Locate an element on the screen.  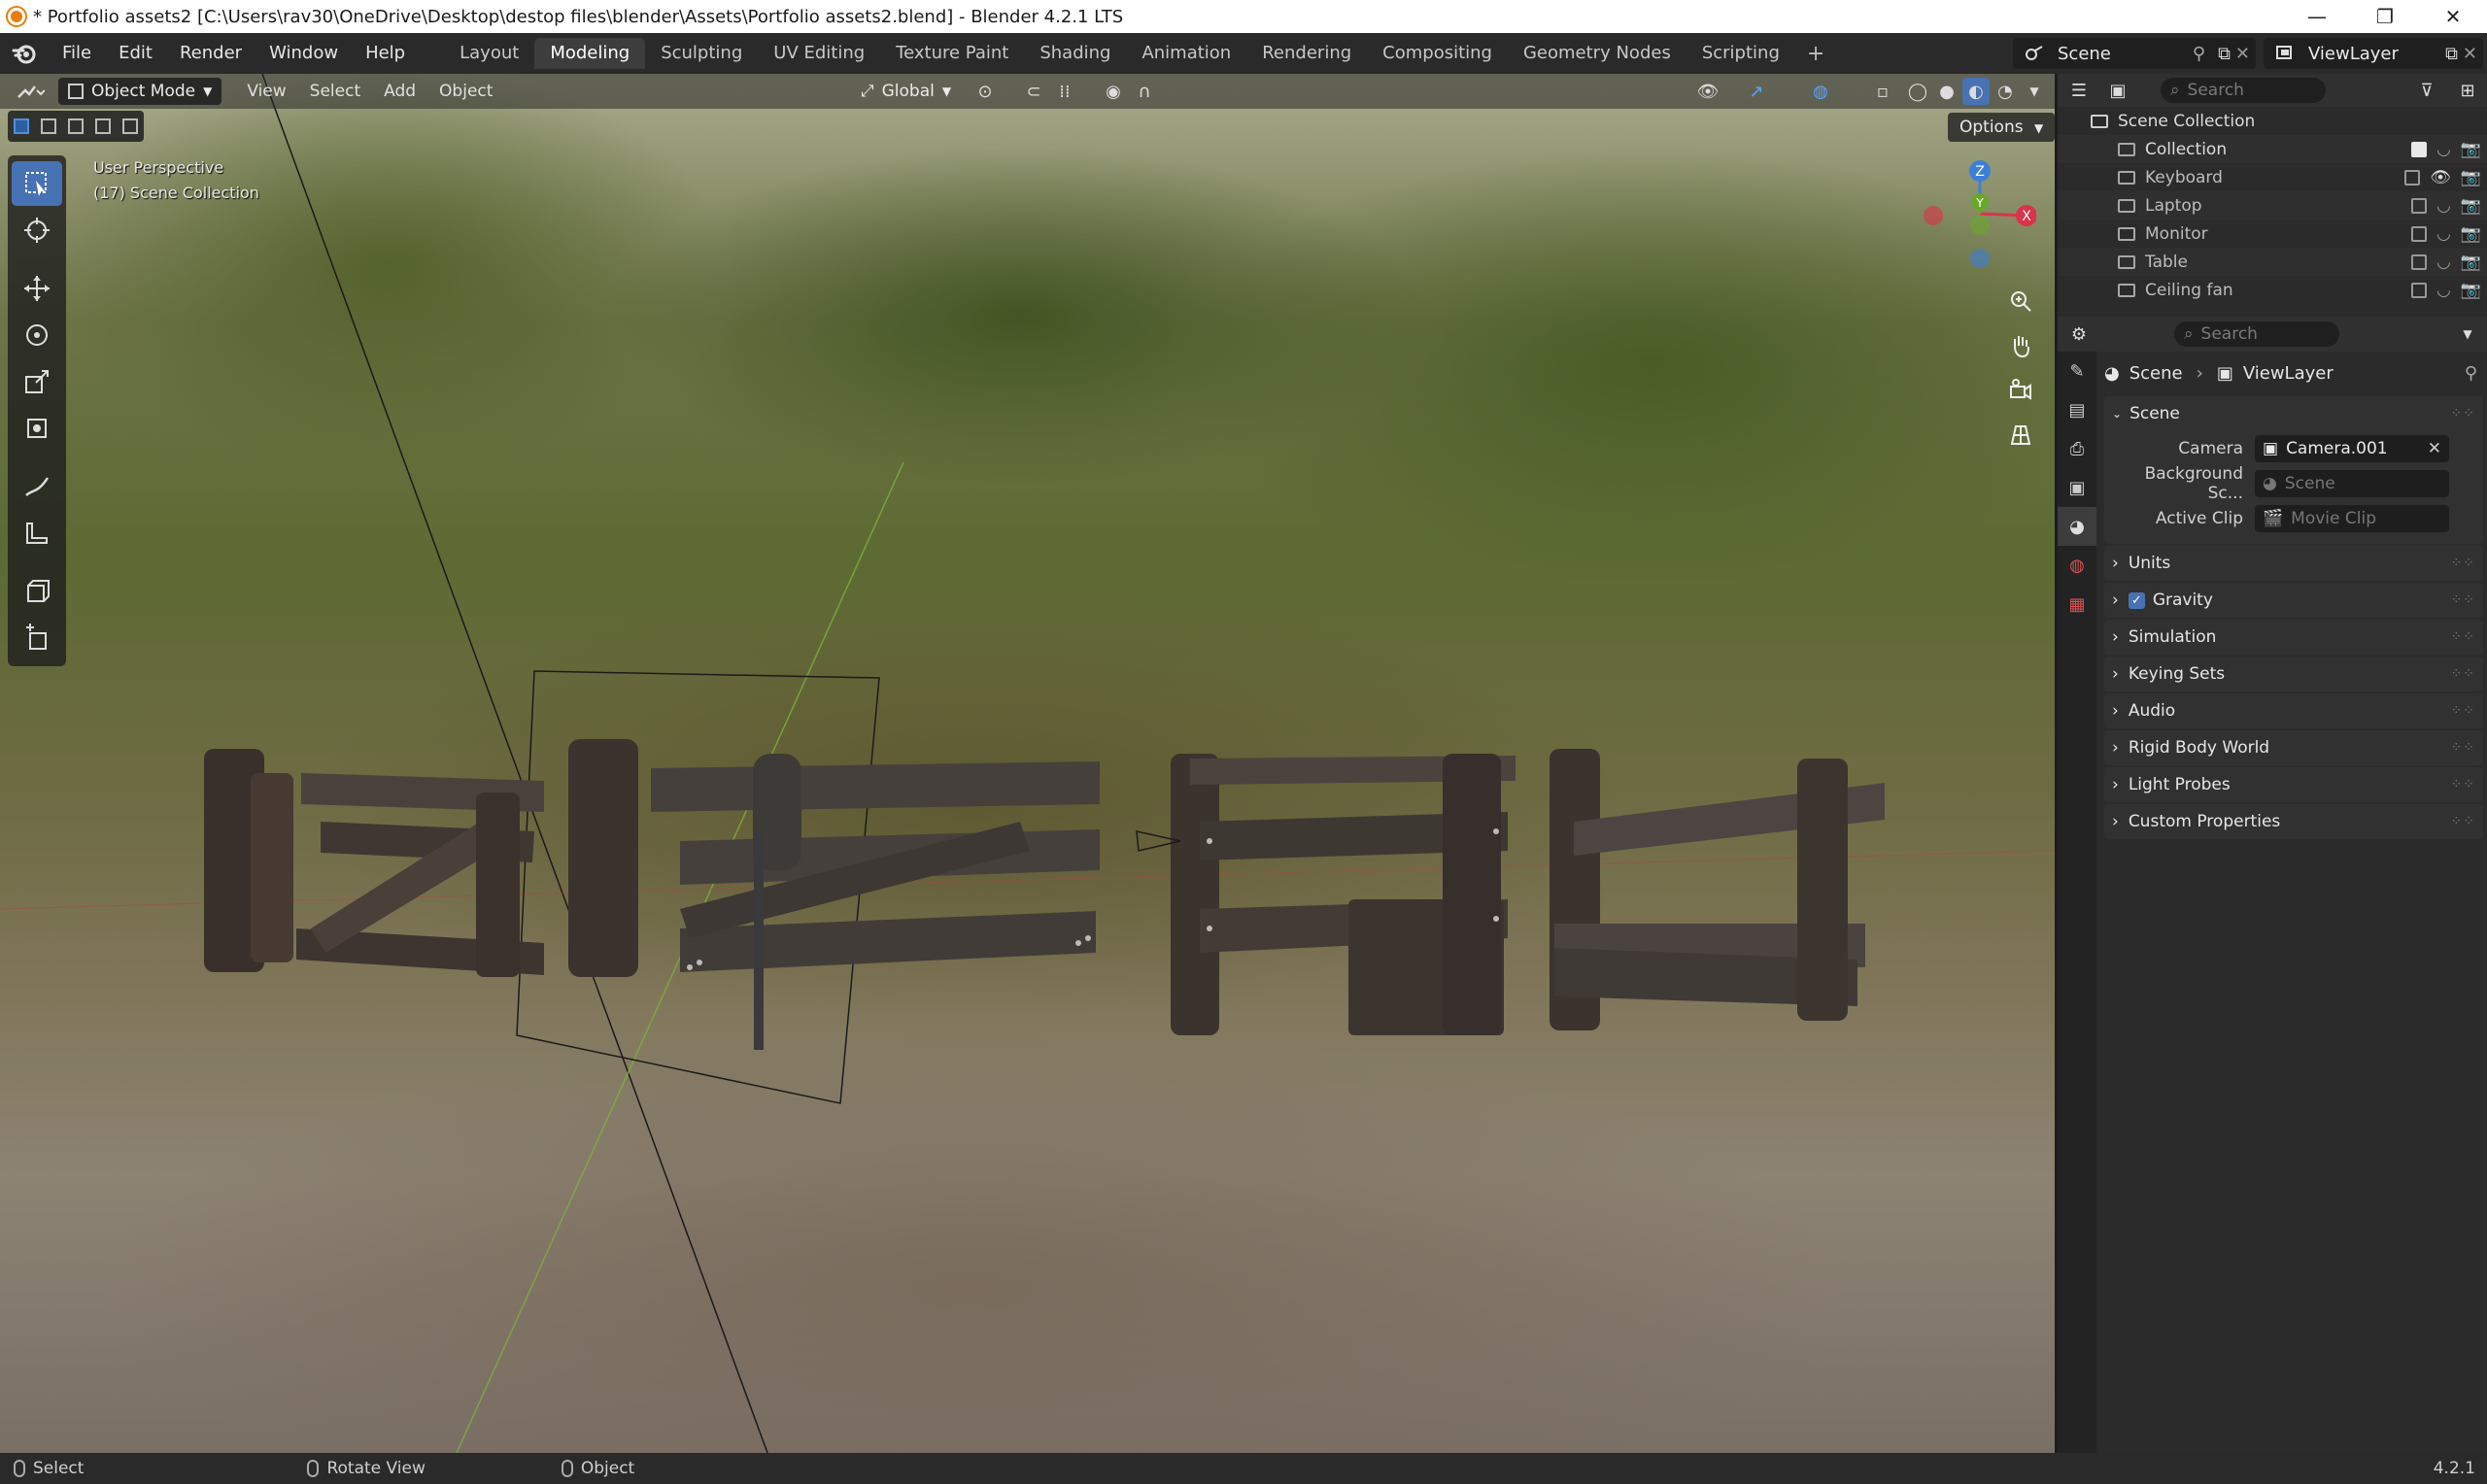
select-box-tool-icon is located at coordinates (37, 183).